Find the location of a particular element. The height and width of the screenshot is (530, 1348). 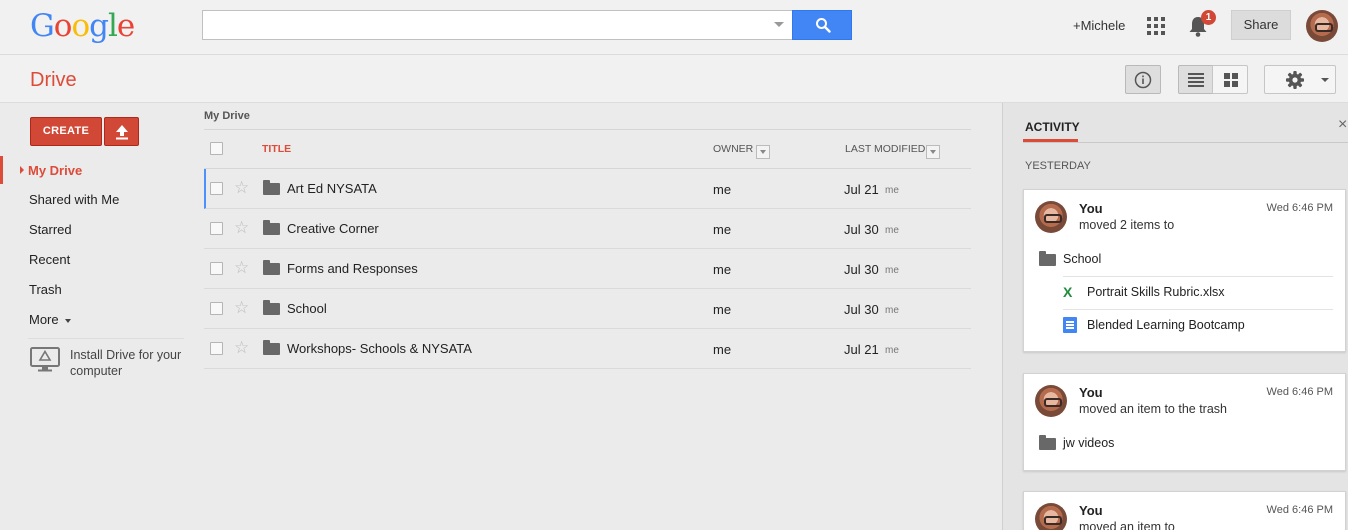

share-button: Share is located at coordinates (1261, 25).